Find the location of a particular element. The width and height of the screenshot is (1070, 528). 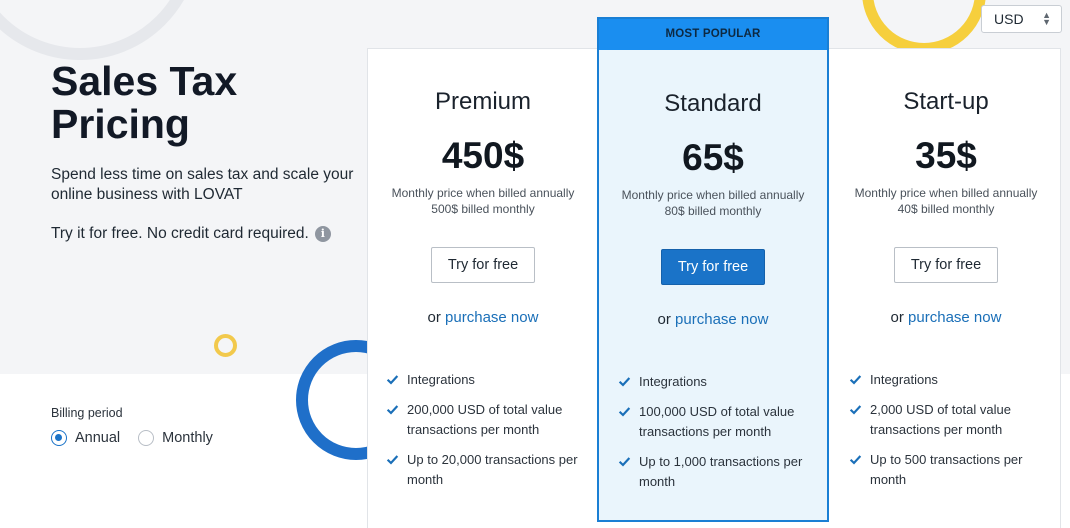

billing-monthly-label: Monthly is located at coordinates (187, 438).